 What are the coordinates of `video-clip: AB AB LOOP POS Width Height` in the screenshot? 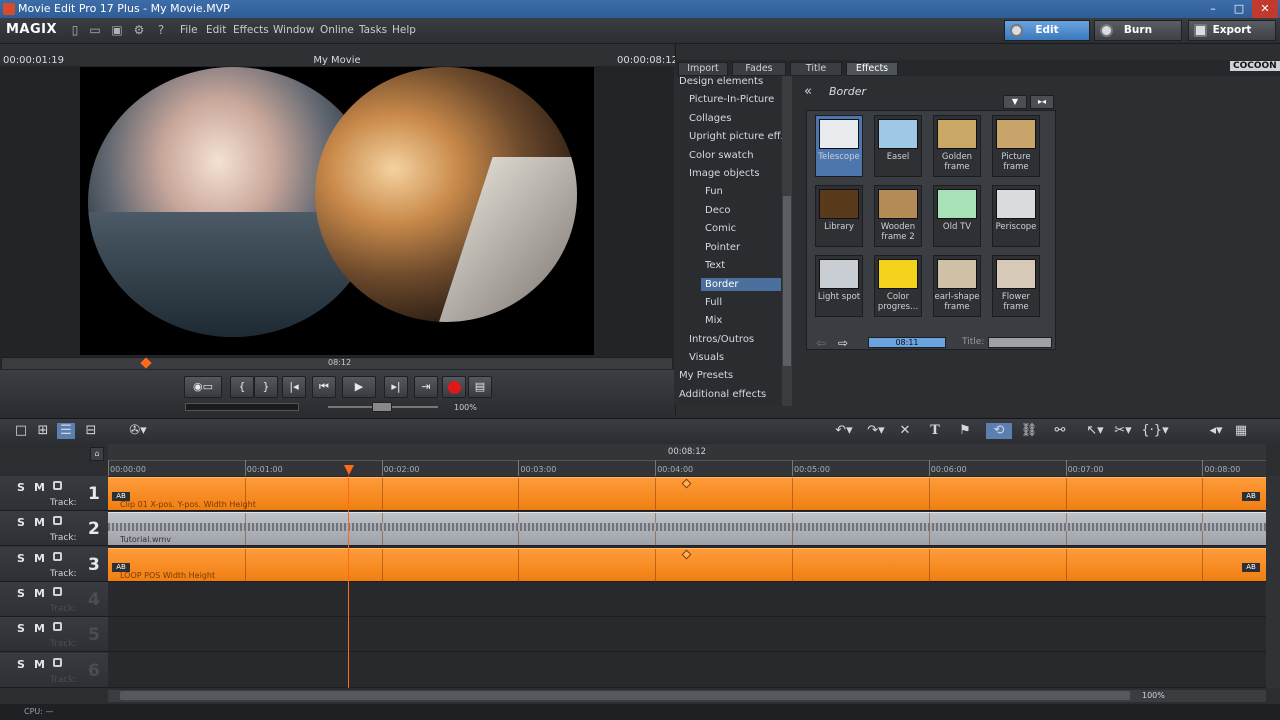 It's located at (687, 564).